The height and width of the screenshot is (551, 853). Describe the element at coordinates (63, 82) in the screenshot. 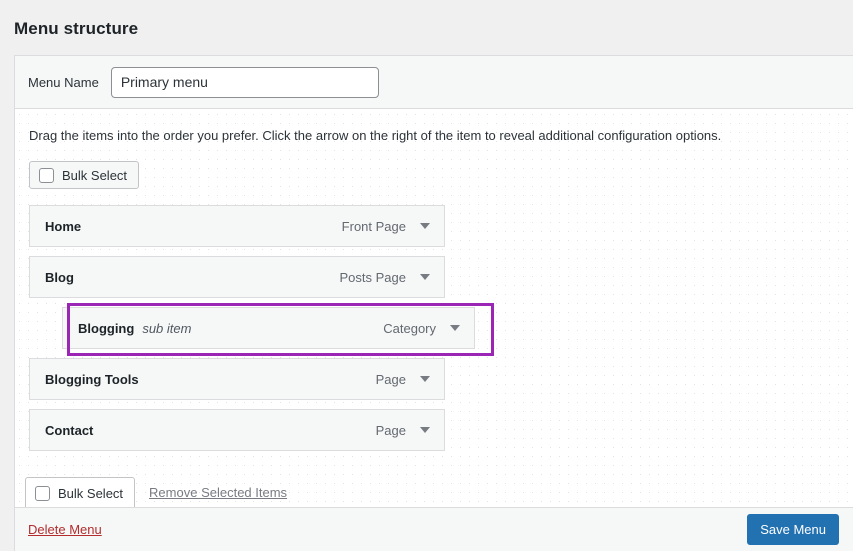

I see `menu-name-label: Menu Name` at that location.